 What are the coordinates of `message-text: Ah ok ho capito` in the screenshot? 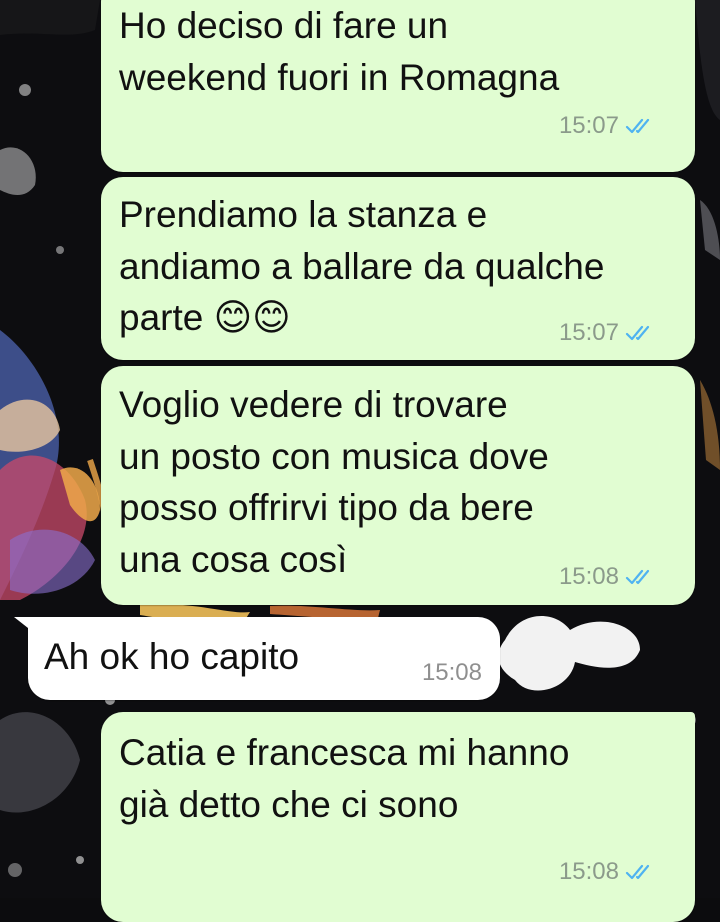 It's located at (172, 656).